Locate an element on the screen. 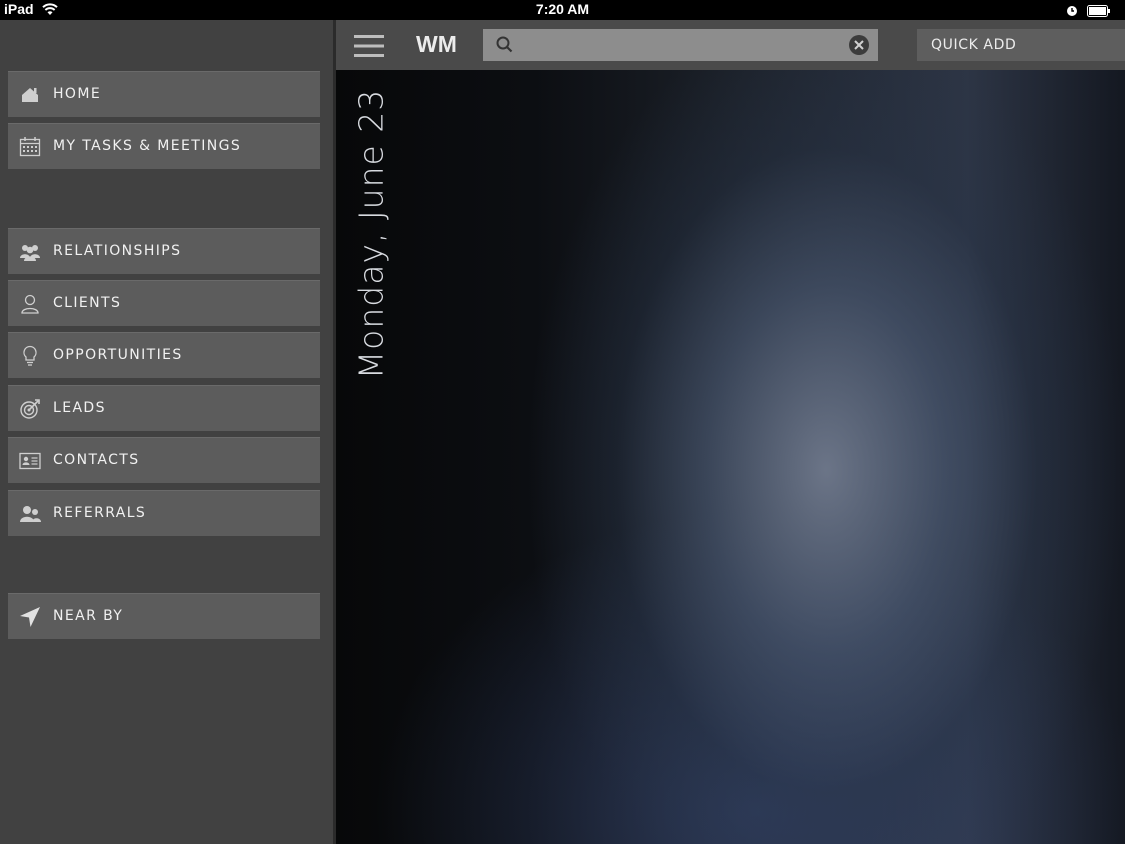  contact-card-icon is located at coordinates (30, 461).